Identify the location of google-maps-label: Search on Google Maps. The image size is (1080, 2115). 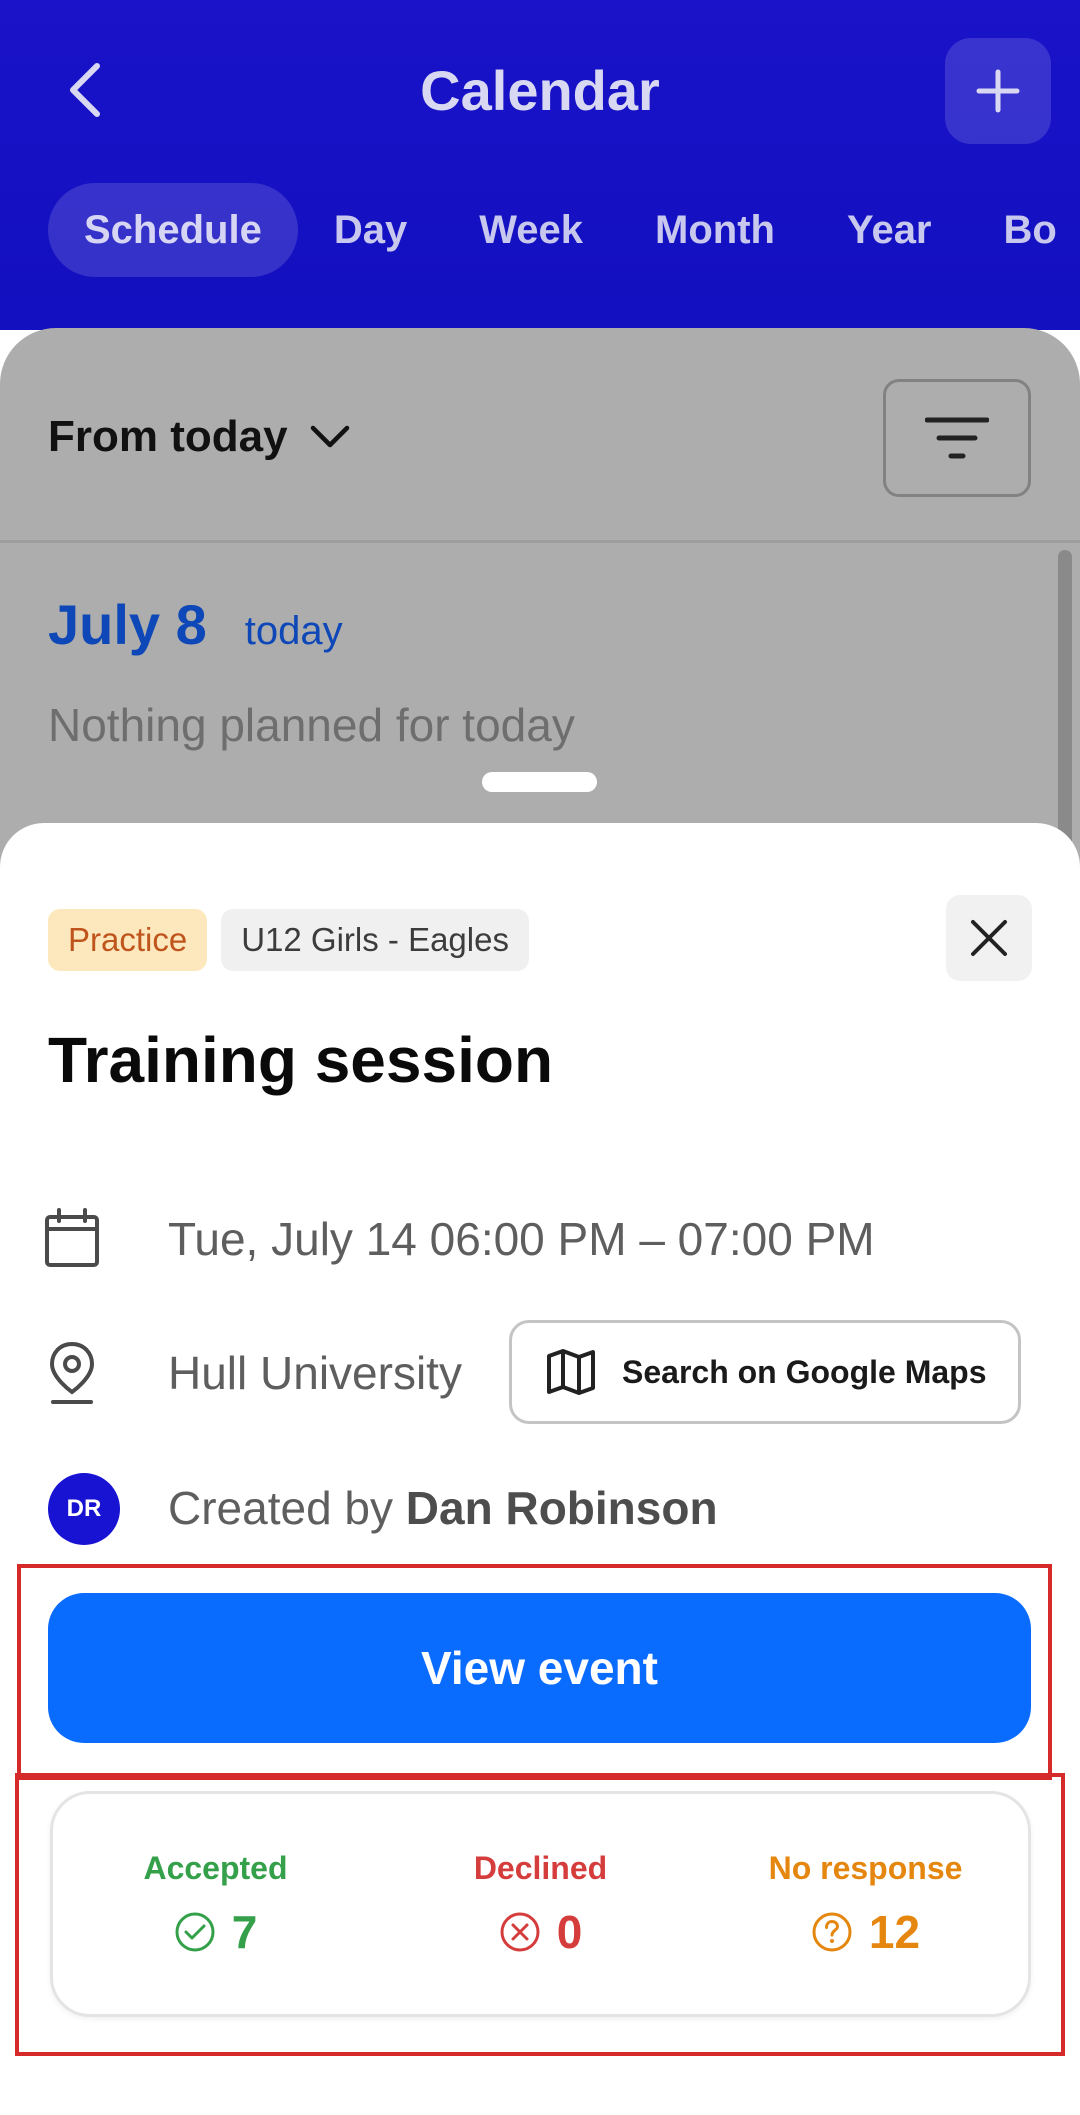
(804, 1371).